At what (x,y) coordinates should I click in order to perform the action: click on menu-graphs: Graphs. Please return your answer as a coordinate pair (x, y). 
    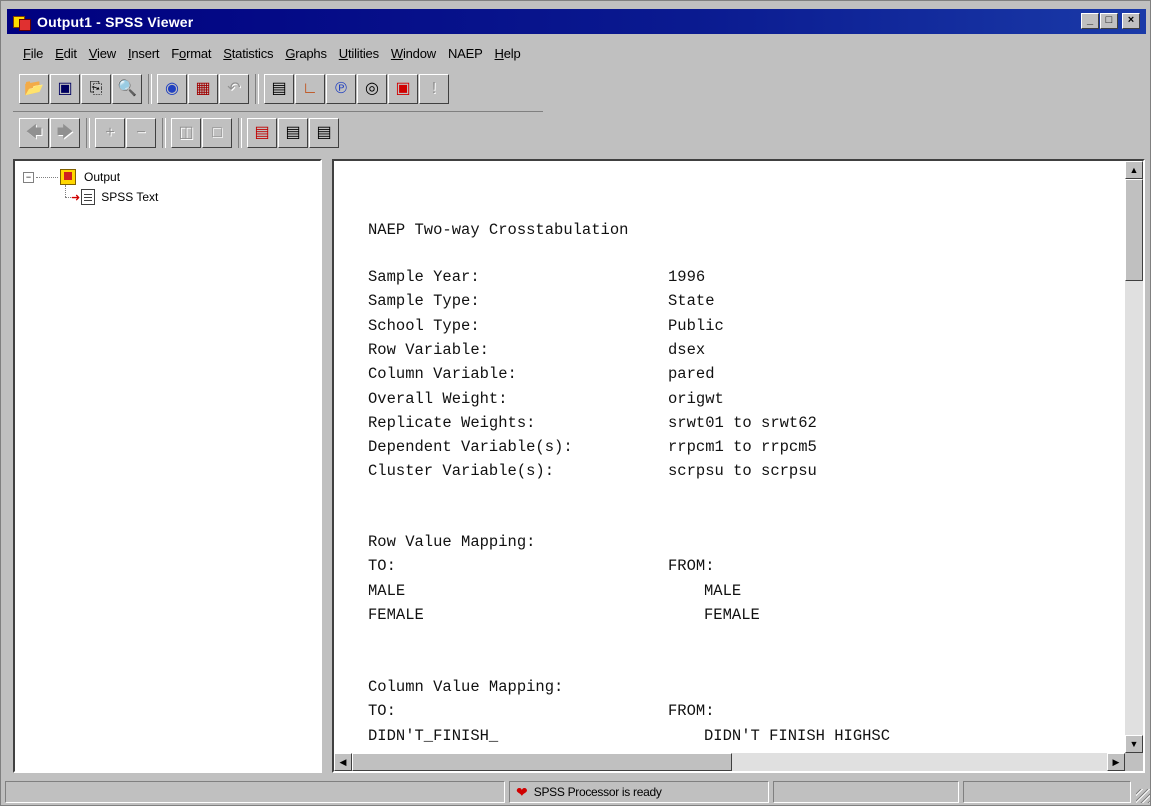
    Looking at the image, I should click on (305, 53).